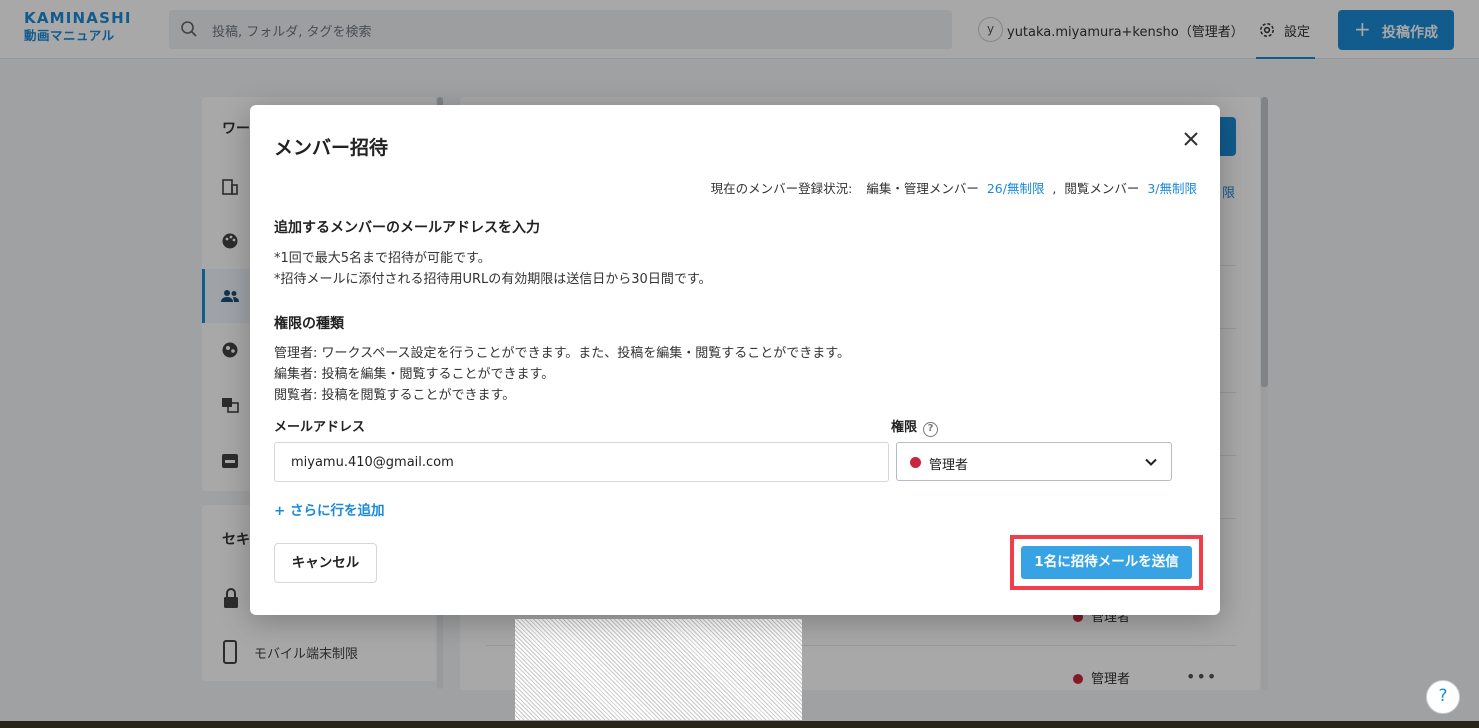  I want to click on add-row-link: + さらに行を追加, so click(329, 509).